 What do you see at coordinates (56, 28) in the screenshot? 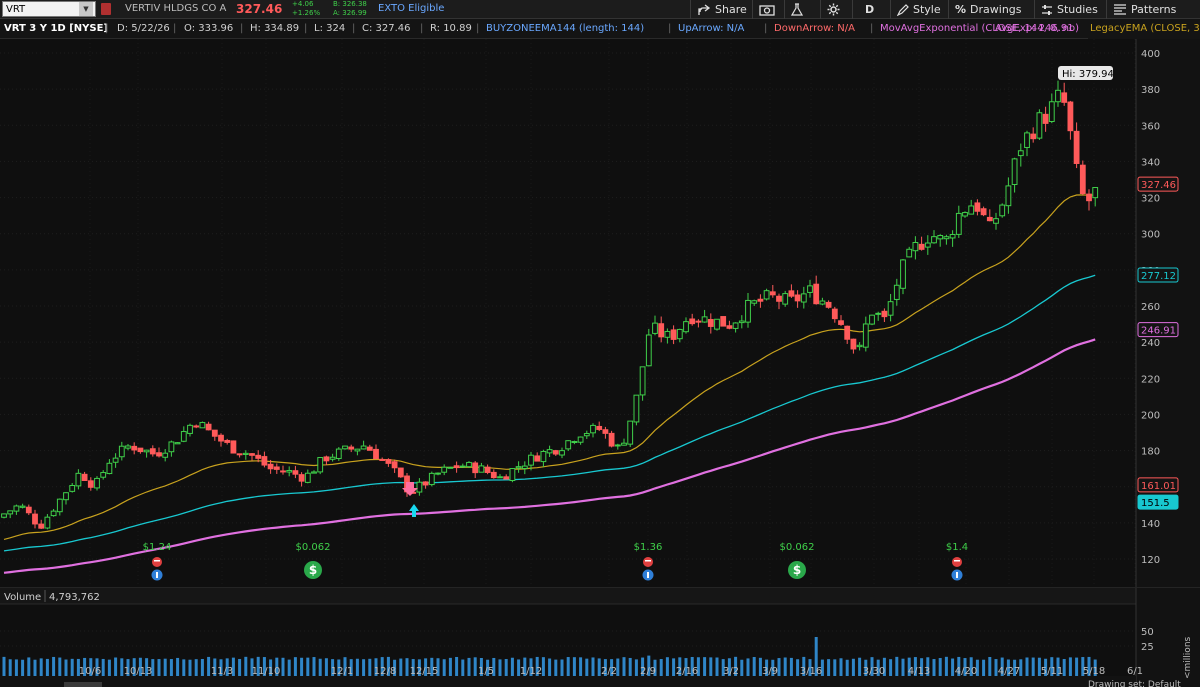
I see `chart-title: VRT 3 Y 1D [NYSE]` at bounding box center [56, 28].